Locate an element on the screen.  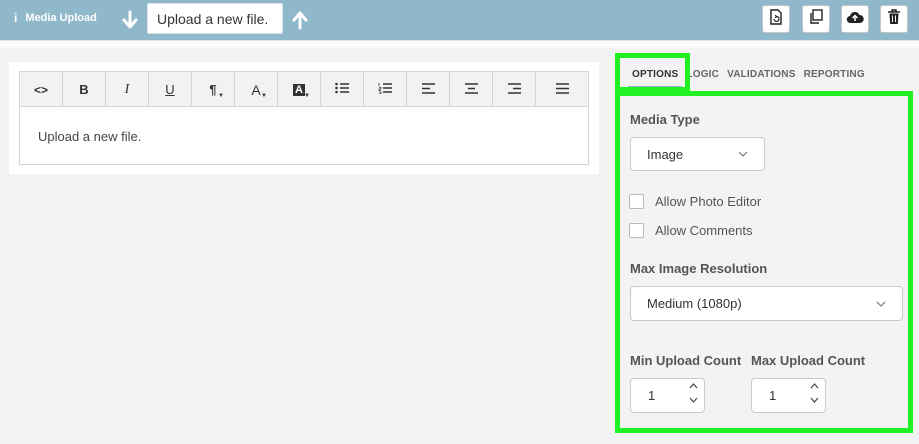
paragraph-icon: ¶ is located at coordinates (213, 89).